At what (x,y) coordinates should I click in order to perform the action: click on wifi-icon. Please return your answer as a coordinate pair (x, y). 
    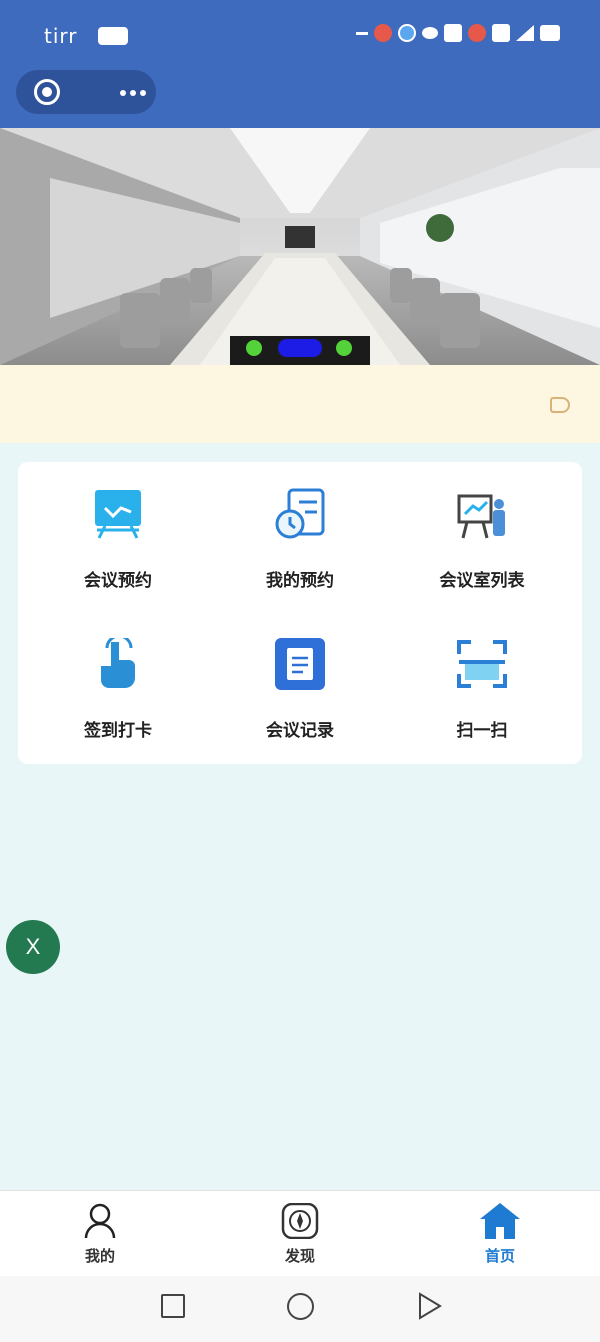
    Looking at the image, I should click on (501, 33).